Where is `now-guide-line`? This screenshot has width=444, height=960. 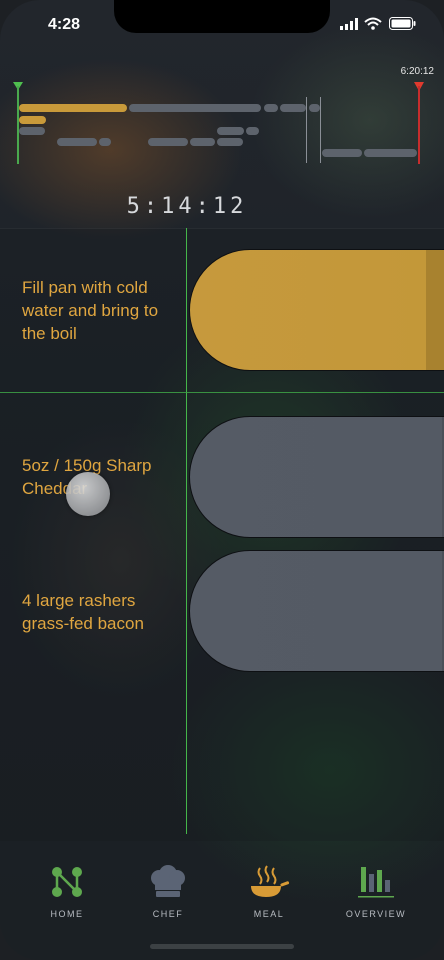
now-guide-line is located at coordinates (186, 531).